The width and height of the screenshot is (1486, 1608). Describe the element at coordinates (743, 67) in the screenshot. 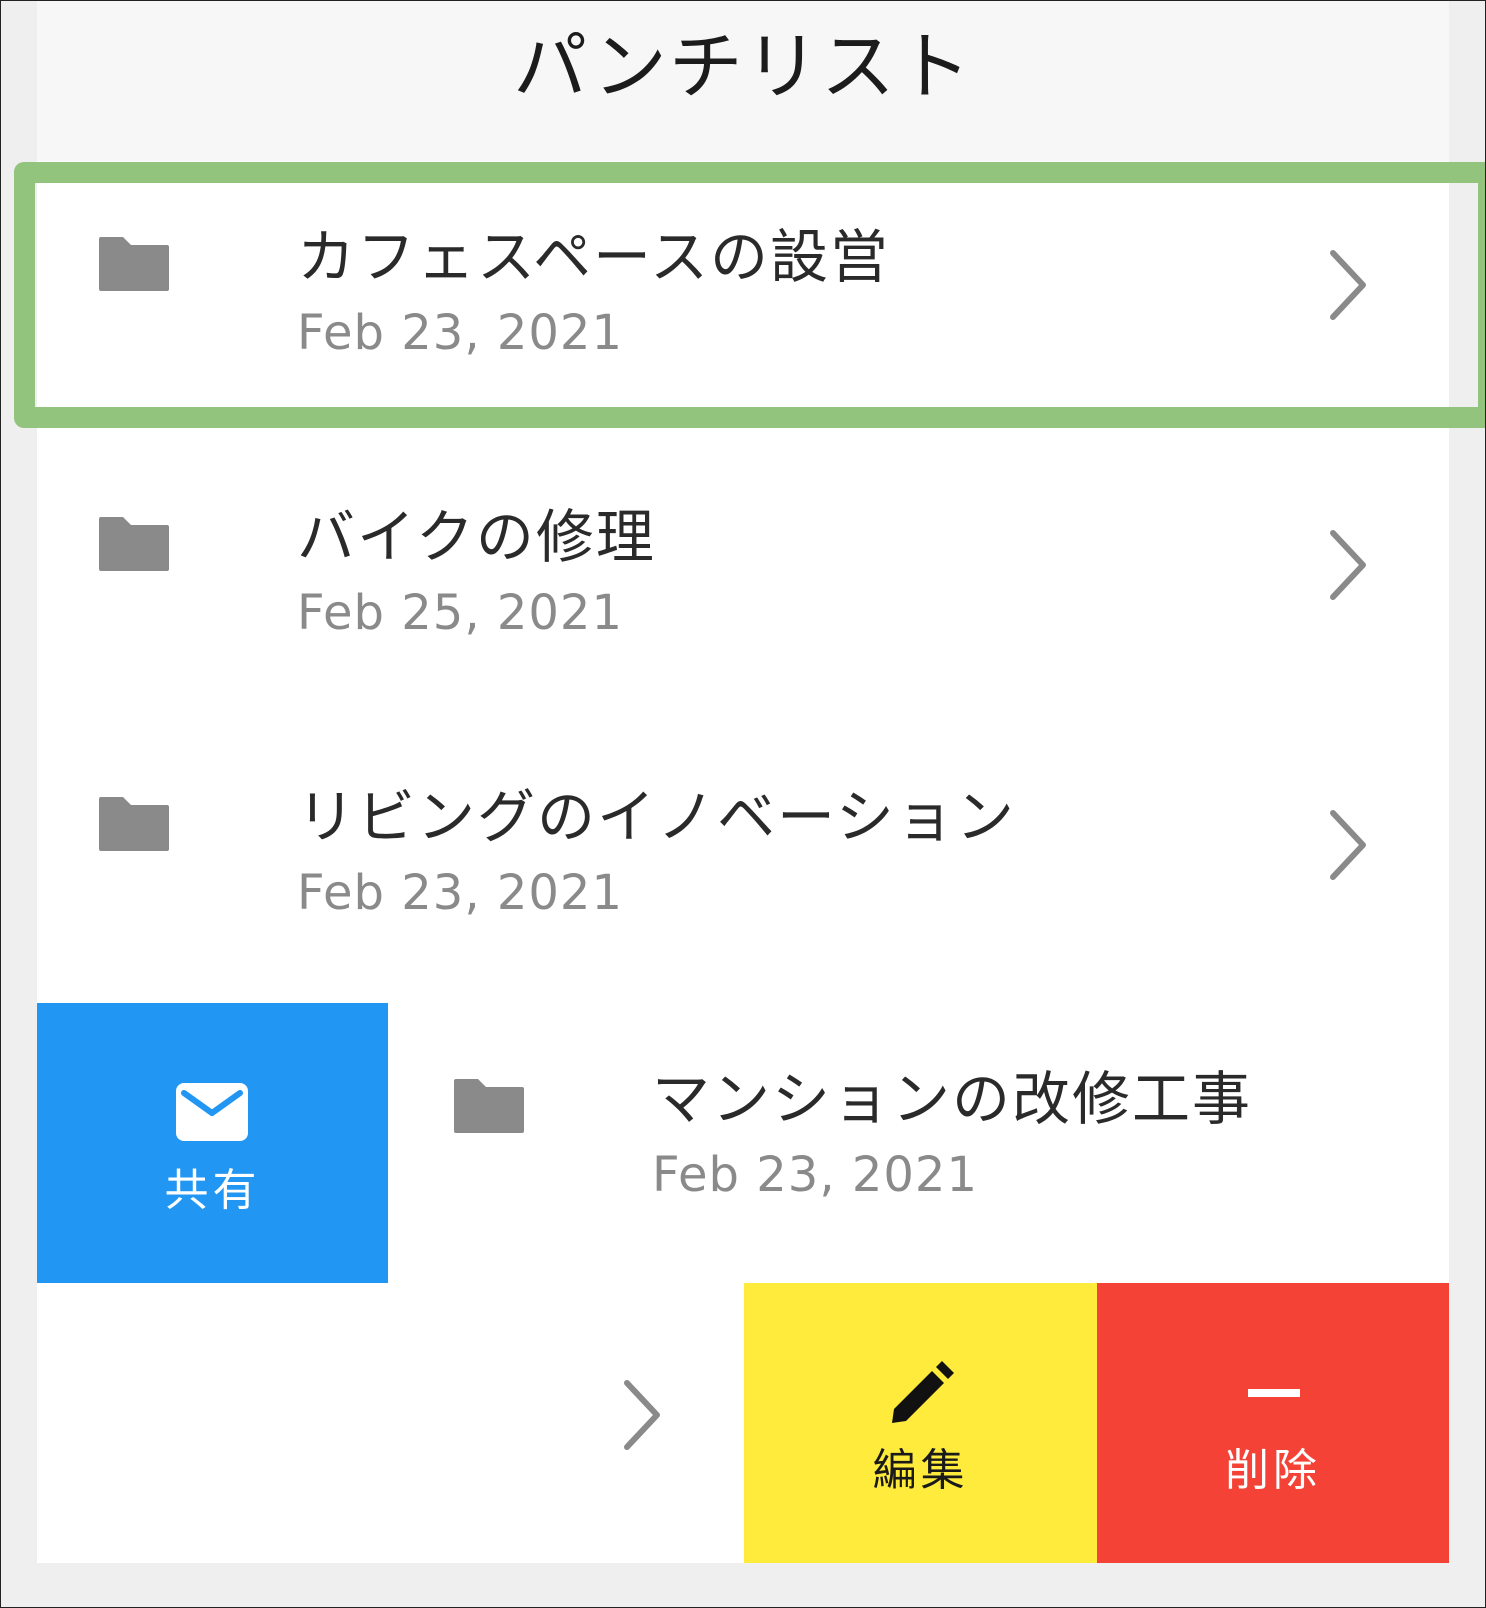

I see `page-title: パンチリスト` at that location.